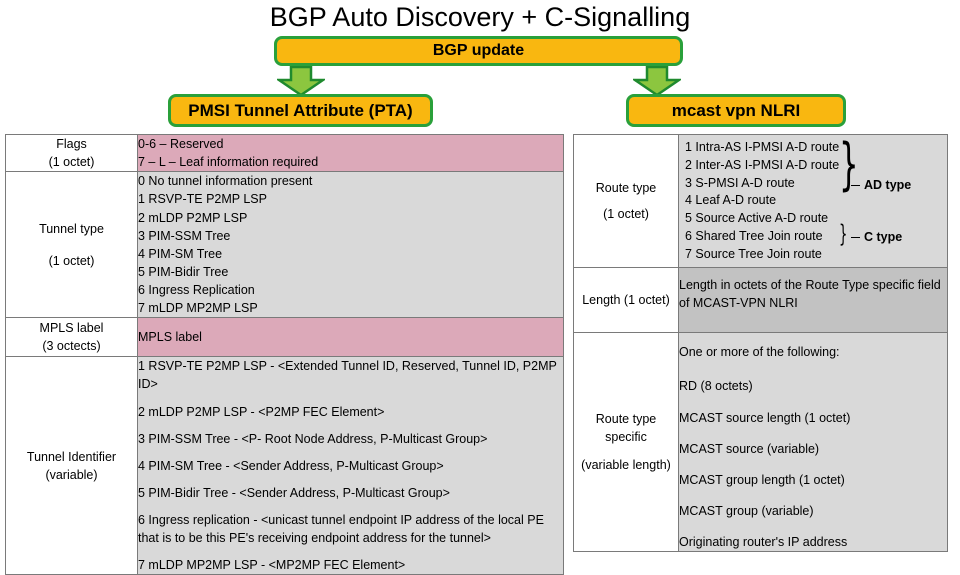  I want to click on nlri-field-route-type-specific: Route type specific (variable length), so click(626, 442).